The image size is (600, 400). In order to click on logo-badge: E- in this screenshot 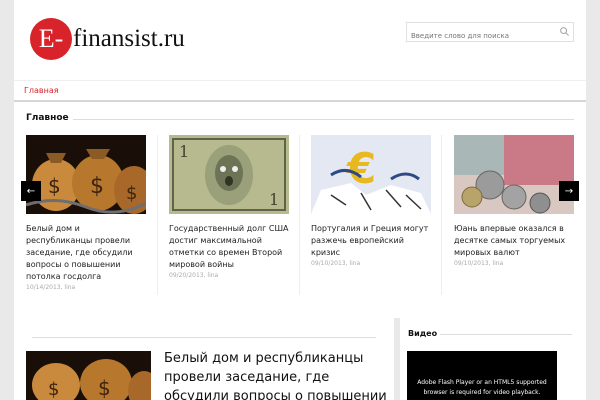, I will do `click(51, 39)`.